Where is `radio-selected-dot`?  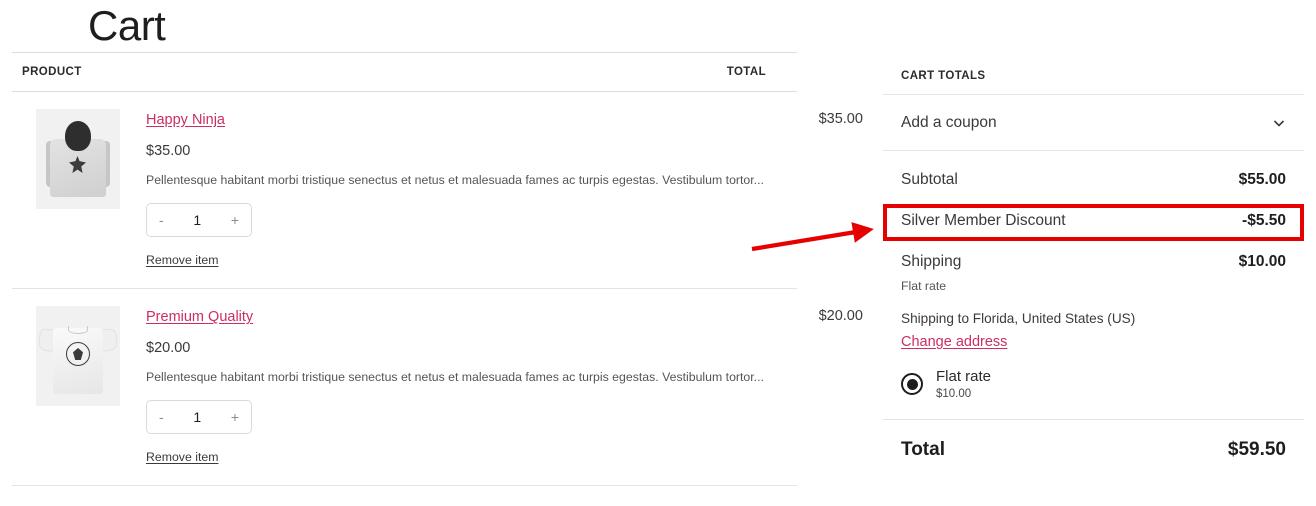
radio-selected-dot is located at coordinates (912, 384).